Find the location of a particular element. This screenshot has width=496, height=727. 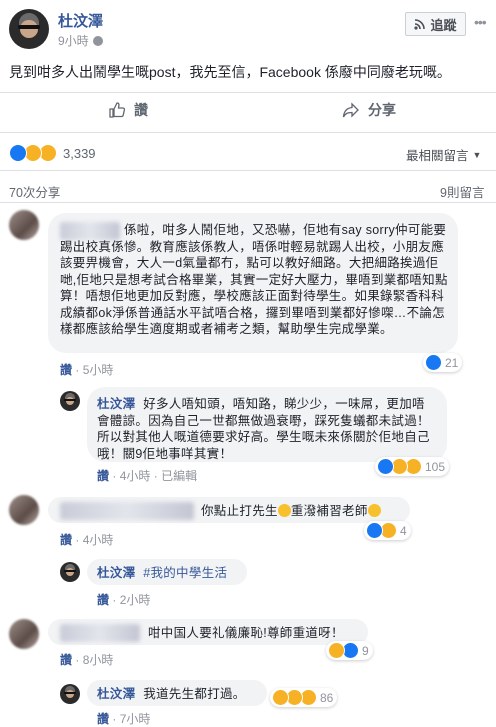

post-author-name: 杜汶澤 is located at coordinates (80, 20).